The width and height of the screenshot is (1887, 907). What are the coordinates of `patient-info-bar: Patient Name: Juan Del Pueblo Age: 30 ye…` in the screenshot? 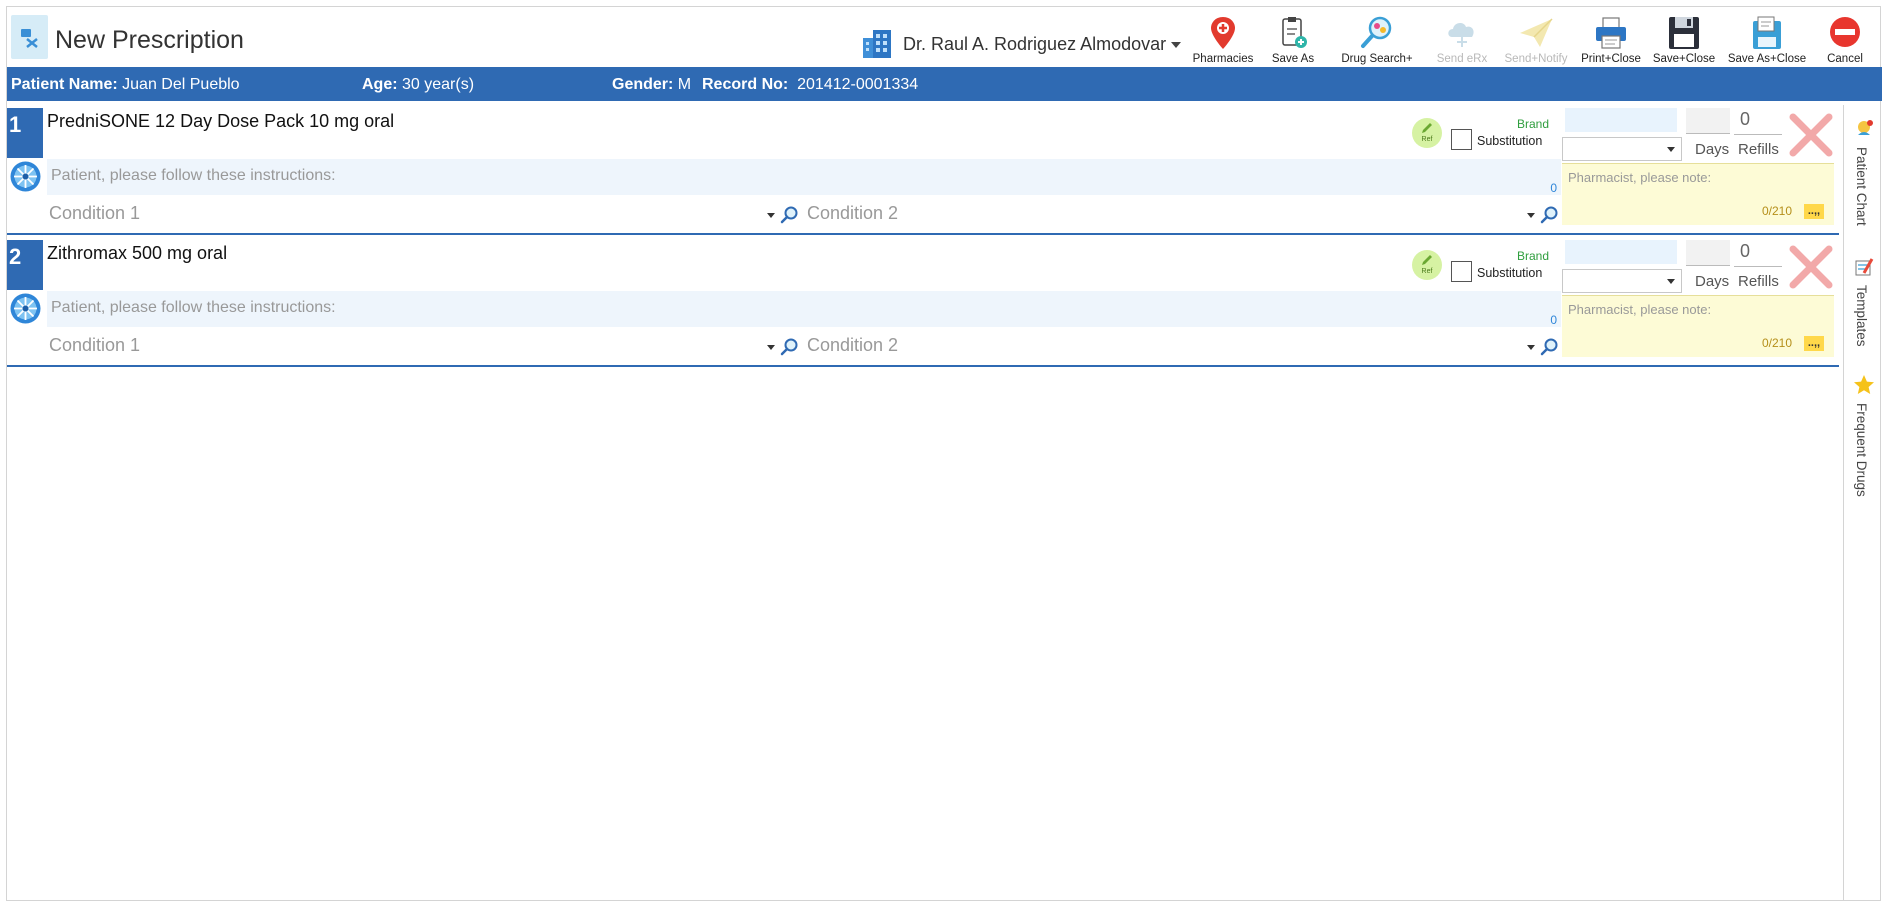 It's located at (944, 84).